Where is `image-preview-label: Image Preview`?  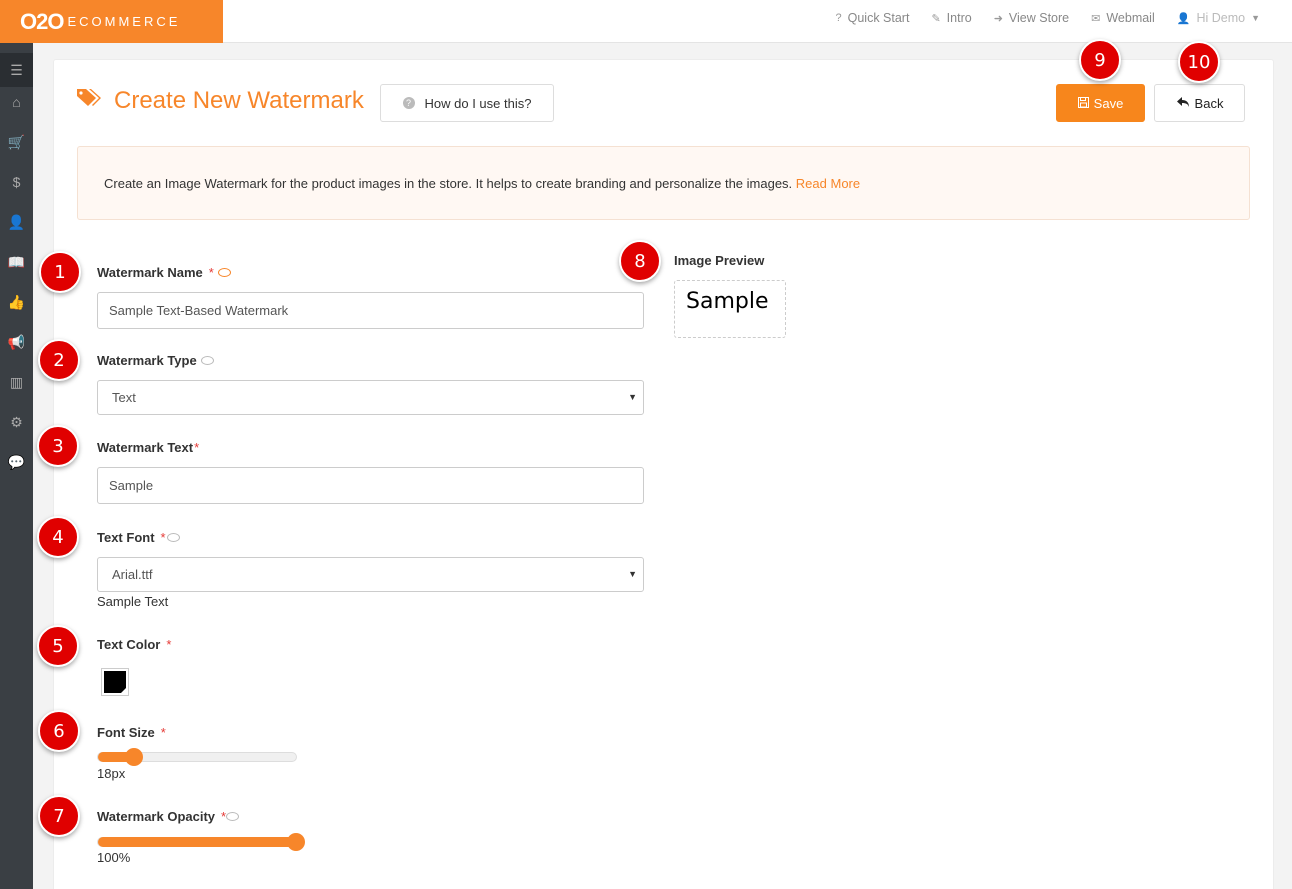
image-preview-label: Image Preview is located at coordinates (719, 260).